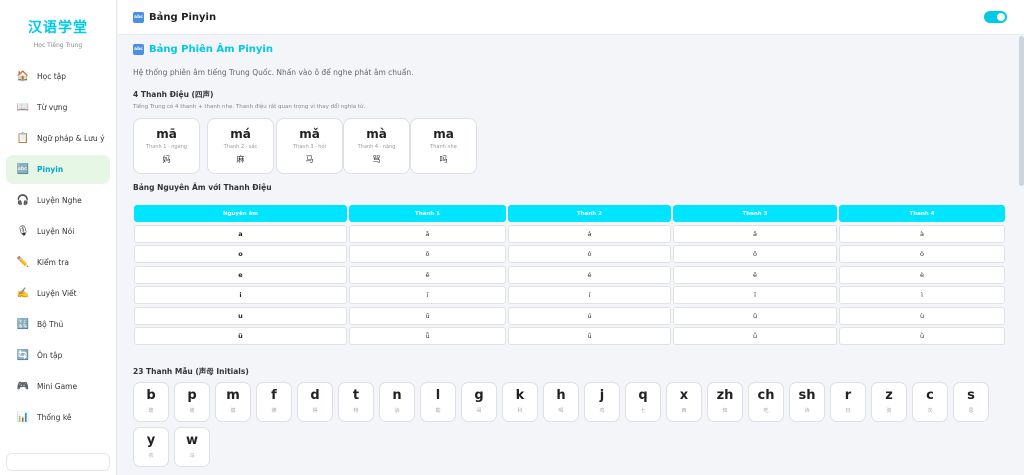  What do you see at coordinates (848, 411) in the screenshot?
I see `initial-hanzi: 日` at bounding box center [848, 411].